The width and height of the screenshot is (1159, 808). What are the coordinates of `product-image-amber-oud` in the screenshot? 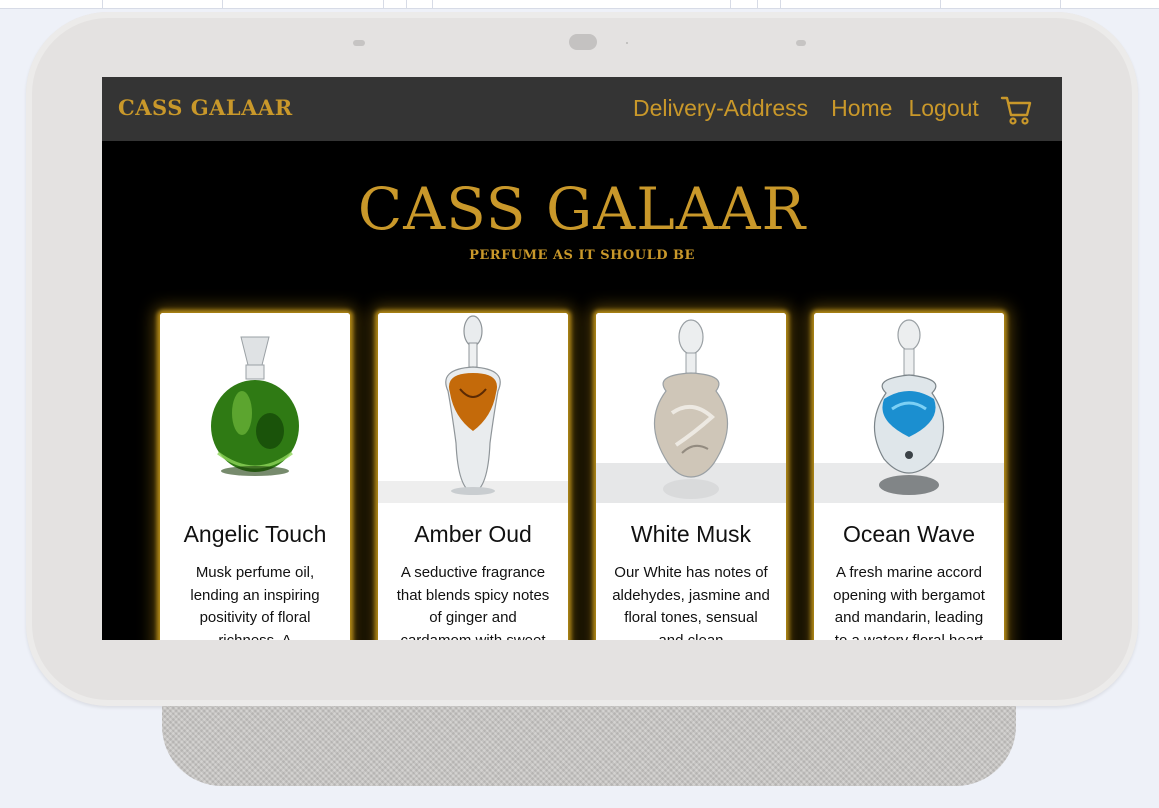 It's located at (473, 408).